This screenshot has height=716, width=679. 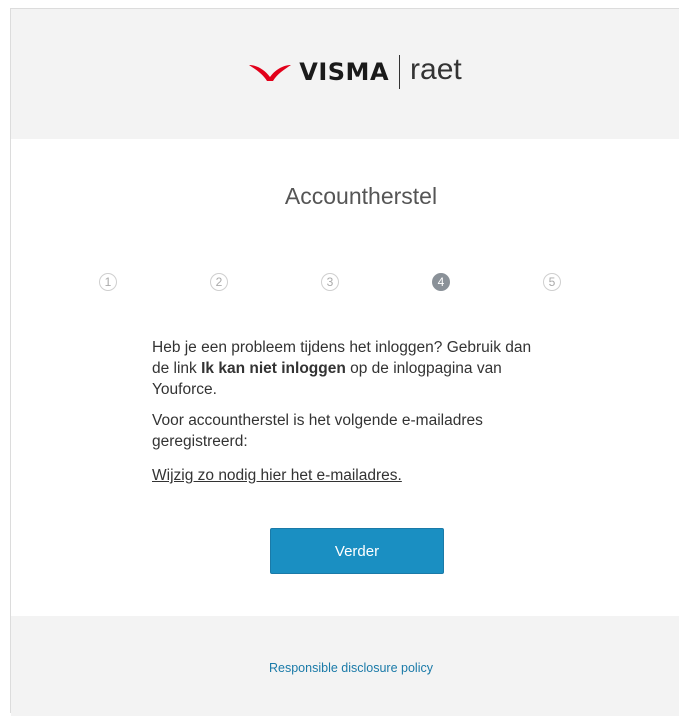 I want to click on change-email-link: Wijzig zo nodig hier het e-mailadres., so click(x=277, y=475).